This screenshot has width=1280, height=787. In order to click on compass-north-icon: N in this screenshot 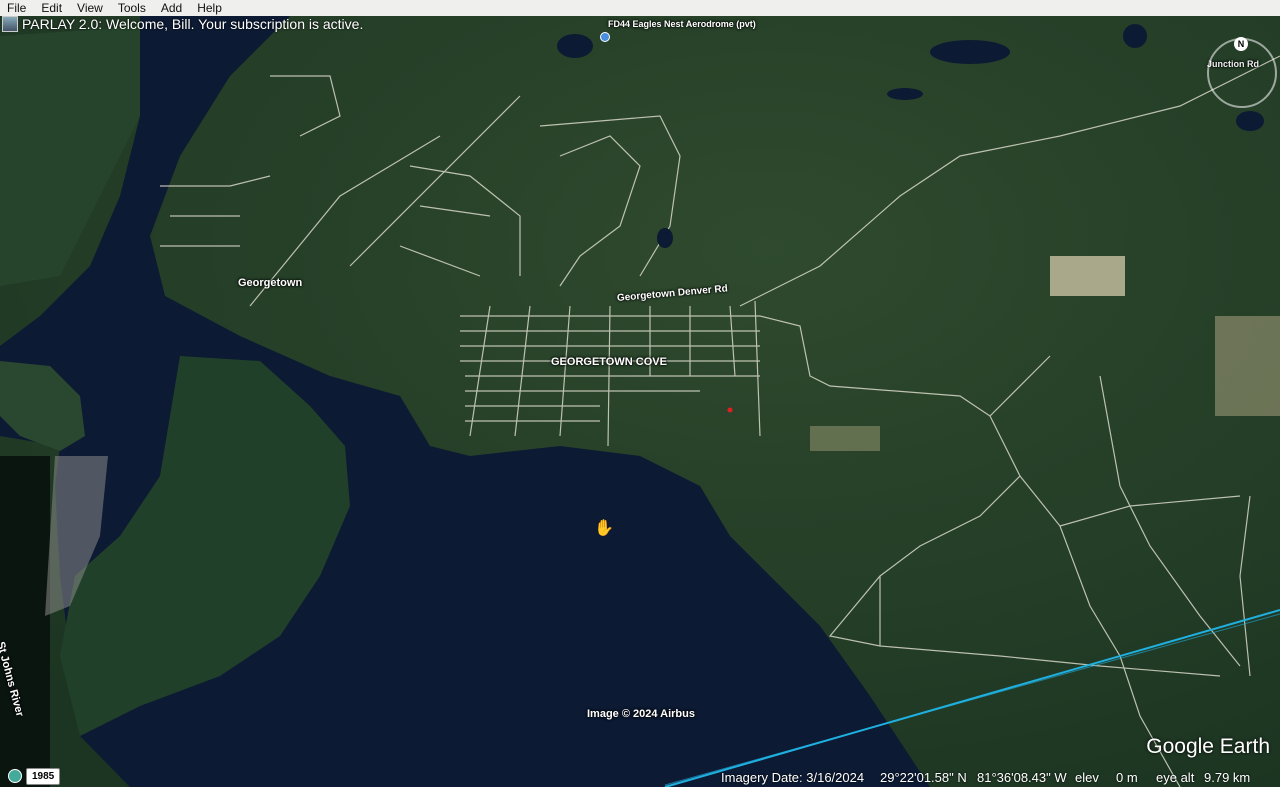, I will do `click(1241, 44)`.